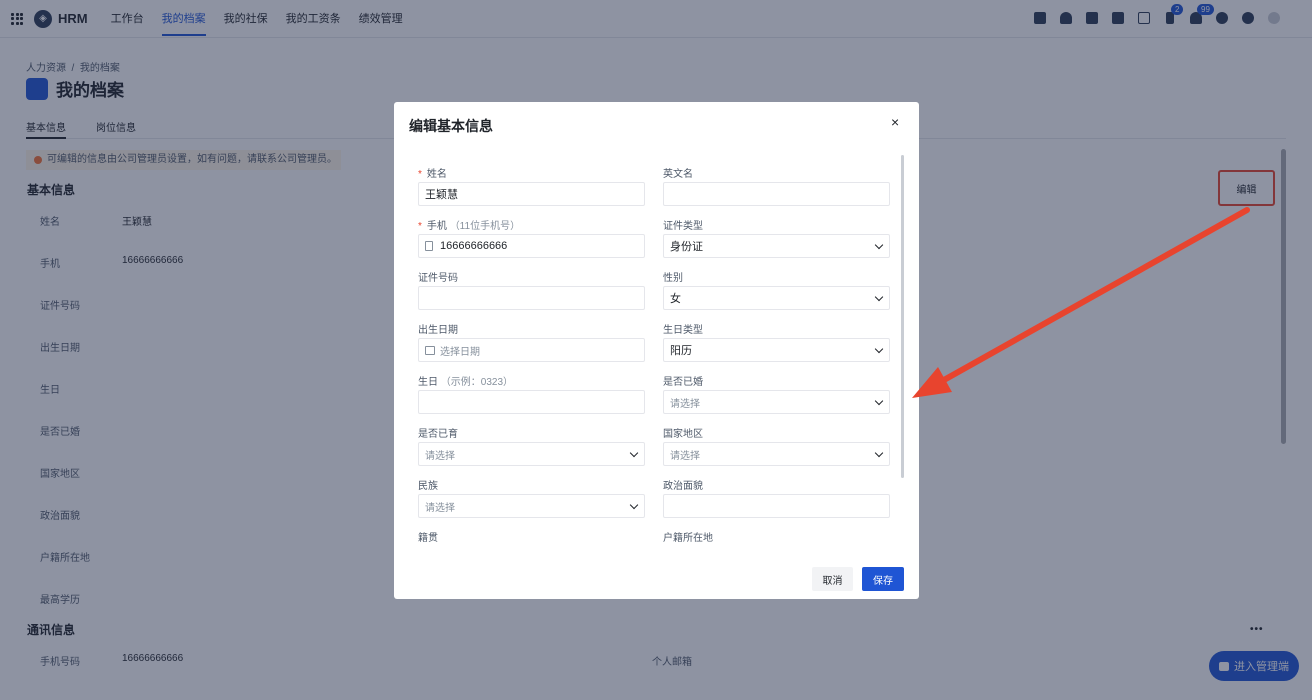 The width and height of the screenshot is (1312, 700). I want to click on calendar-icon, so click(430, 350).